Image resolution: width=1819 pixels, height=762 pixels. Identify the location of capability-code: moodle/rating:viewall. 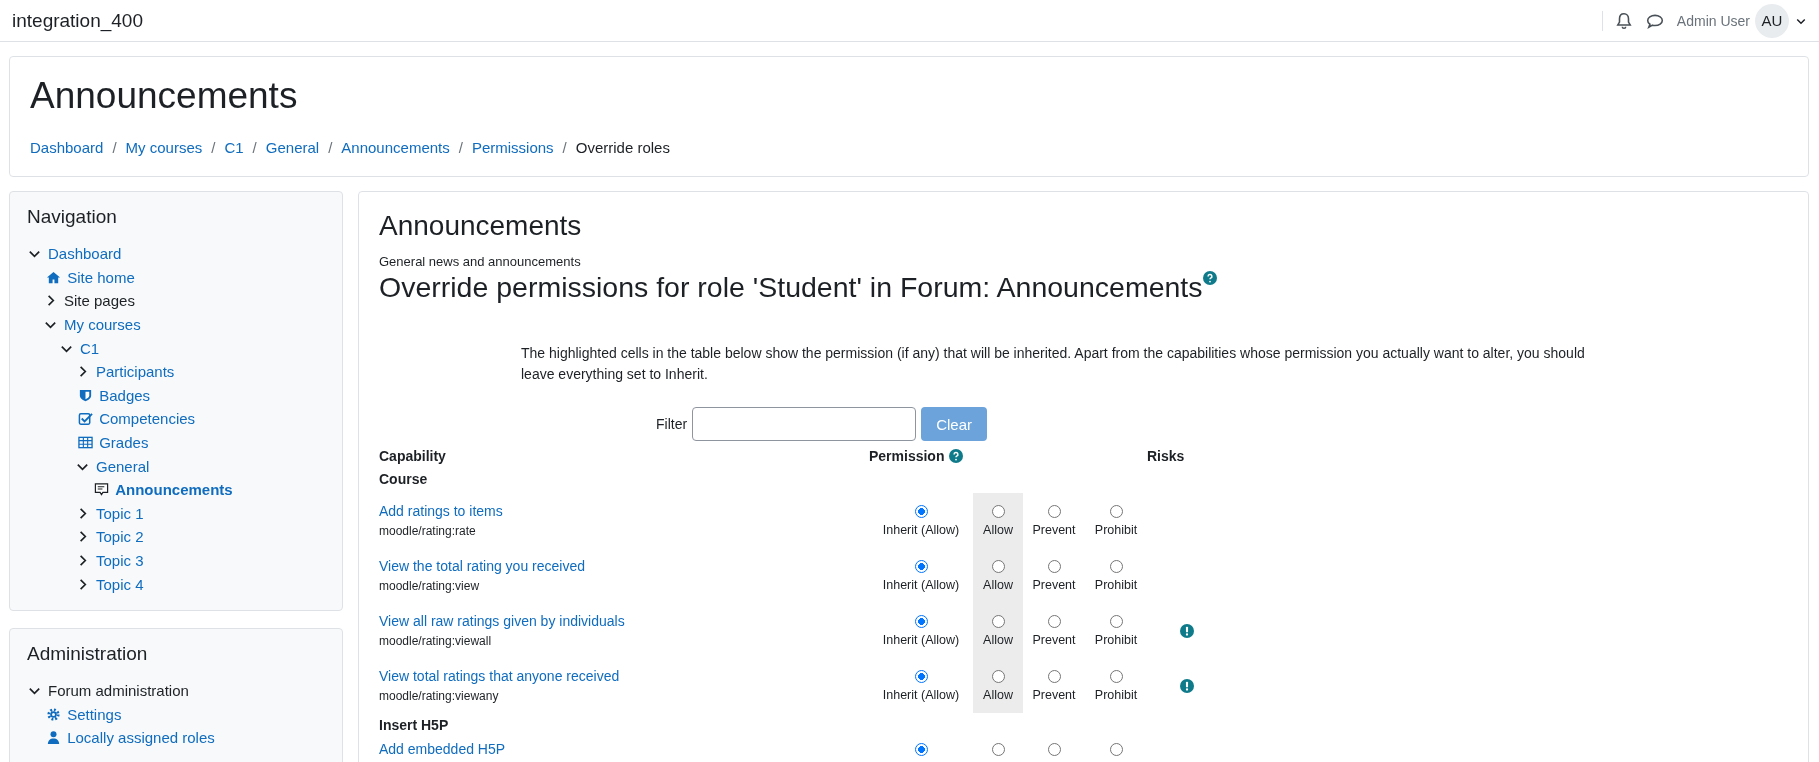
(435, 641).